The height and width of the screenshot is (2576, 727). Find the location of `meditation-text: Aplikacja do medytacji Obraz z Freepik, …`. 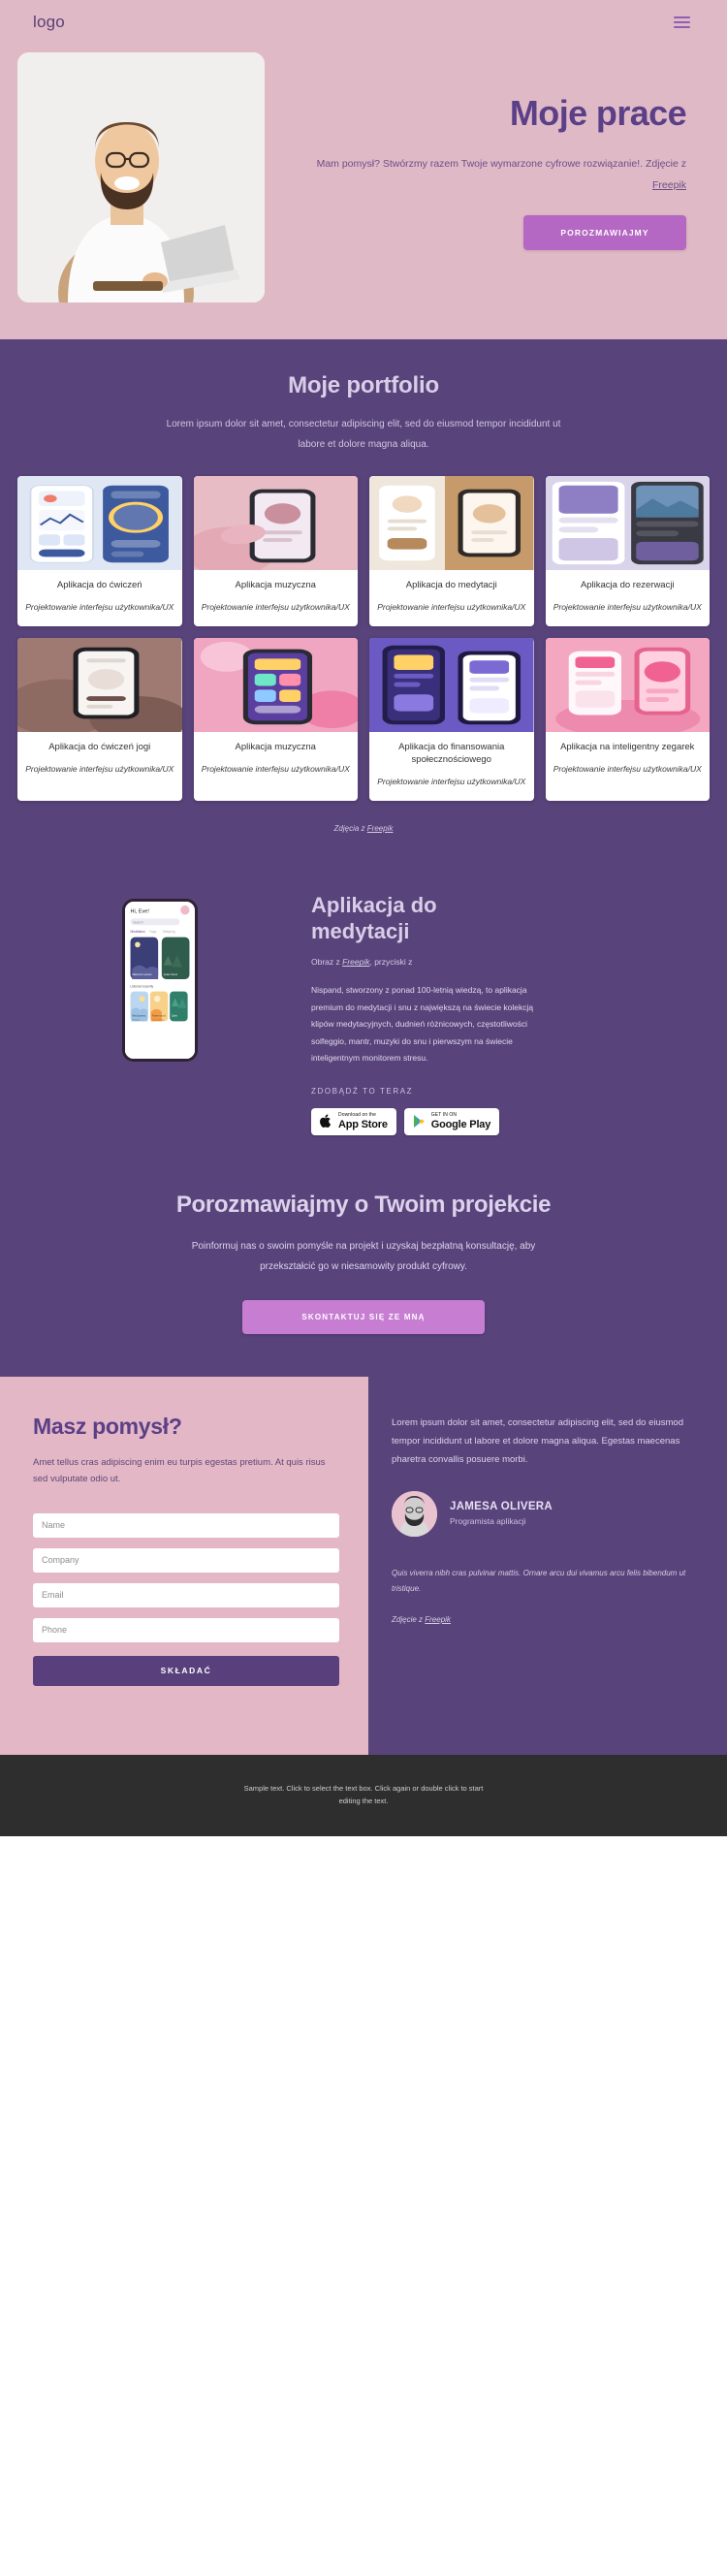

meditation-text: Aplikacja do medytacji Obraz z Freepik, … is located at coordinates (508, 1012).